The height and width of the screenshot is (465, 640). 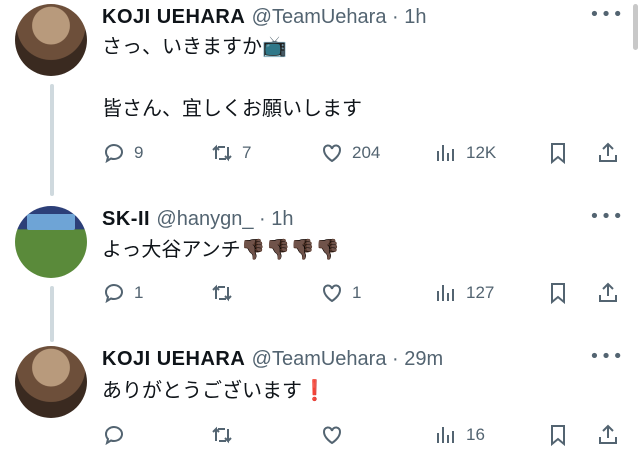 I want to click on tweet-text-line: さっ、いきますか📺, so click(x=194, y=46).